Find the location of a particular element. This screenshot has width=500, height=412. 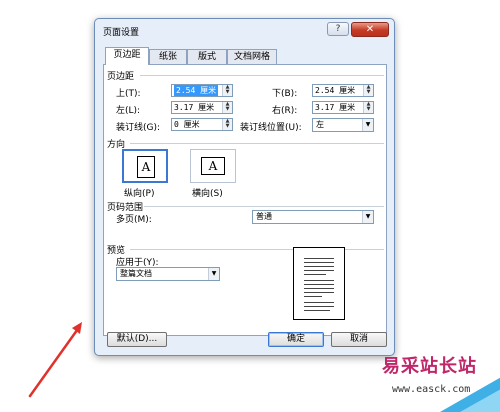

bottom-margin-arrows: ▲ ▼ is located at coordinates (368, 90).